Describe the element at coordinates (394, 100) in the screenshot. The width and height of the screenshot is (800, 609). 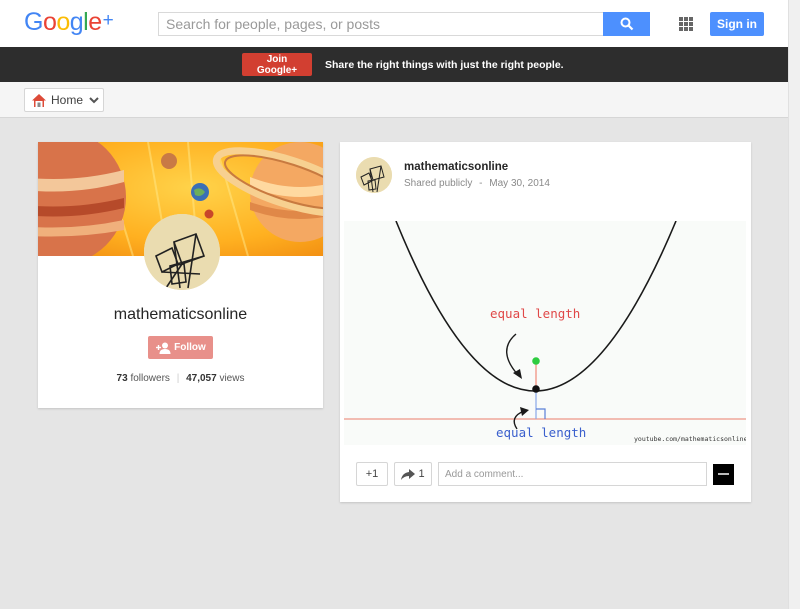
I see `nav-bar: Home` at that location.